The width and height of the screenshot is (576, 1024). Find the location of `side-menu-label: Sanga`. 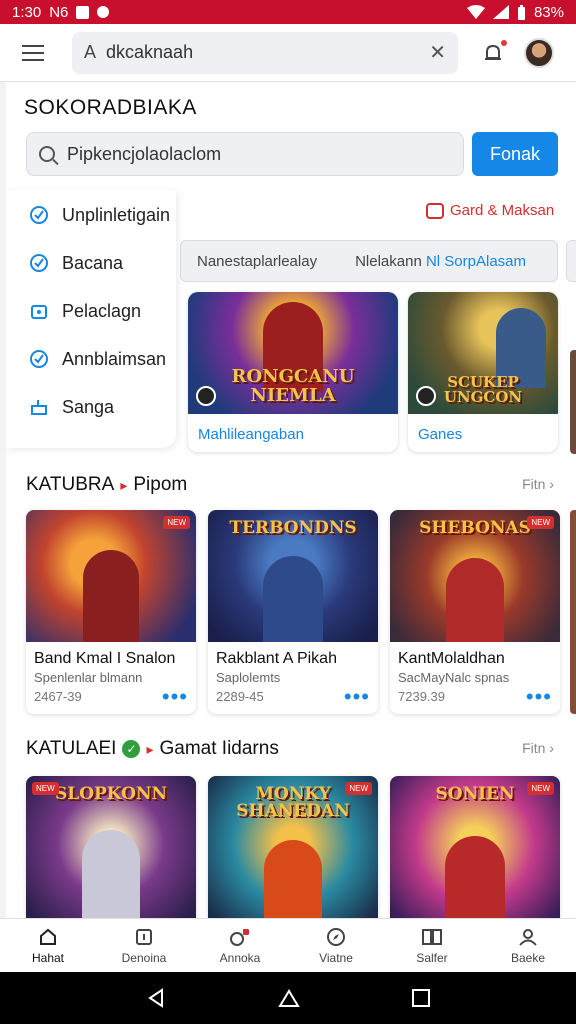

side-menu-label: Sanga is located at coordinates (88, 406).